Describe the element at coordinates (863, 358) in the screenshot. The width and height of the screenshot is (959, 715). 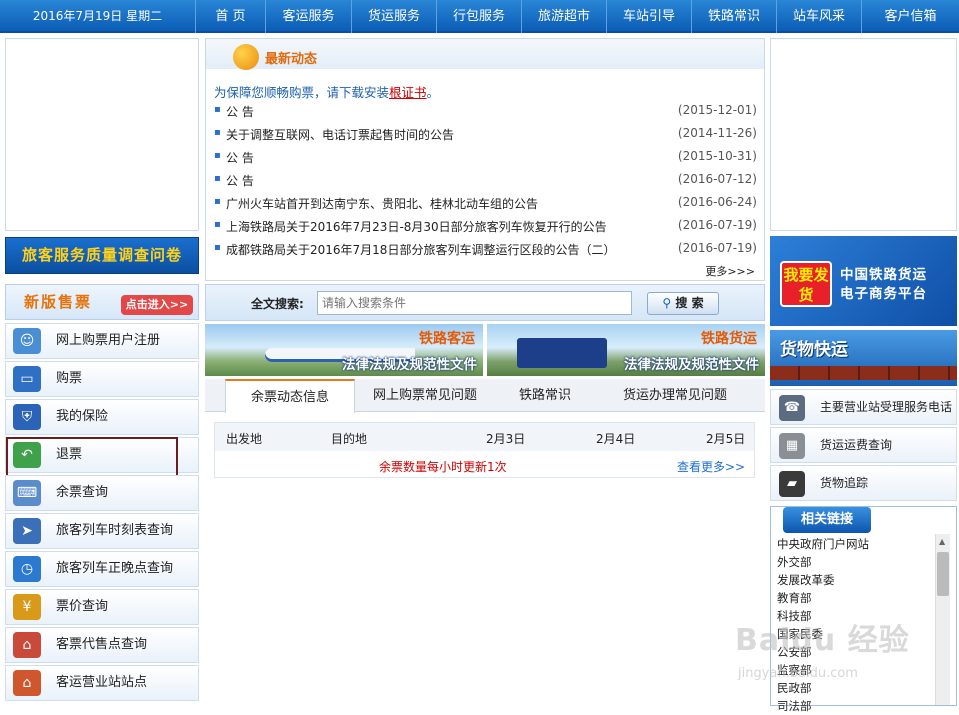
I see `express-banner: 货物快运` at that location.